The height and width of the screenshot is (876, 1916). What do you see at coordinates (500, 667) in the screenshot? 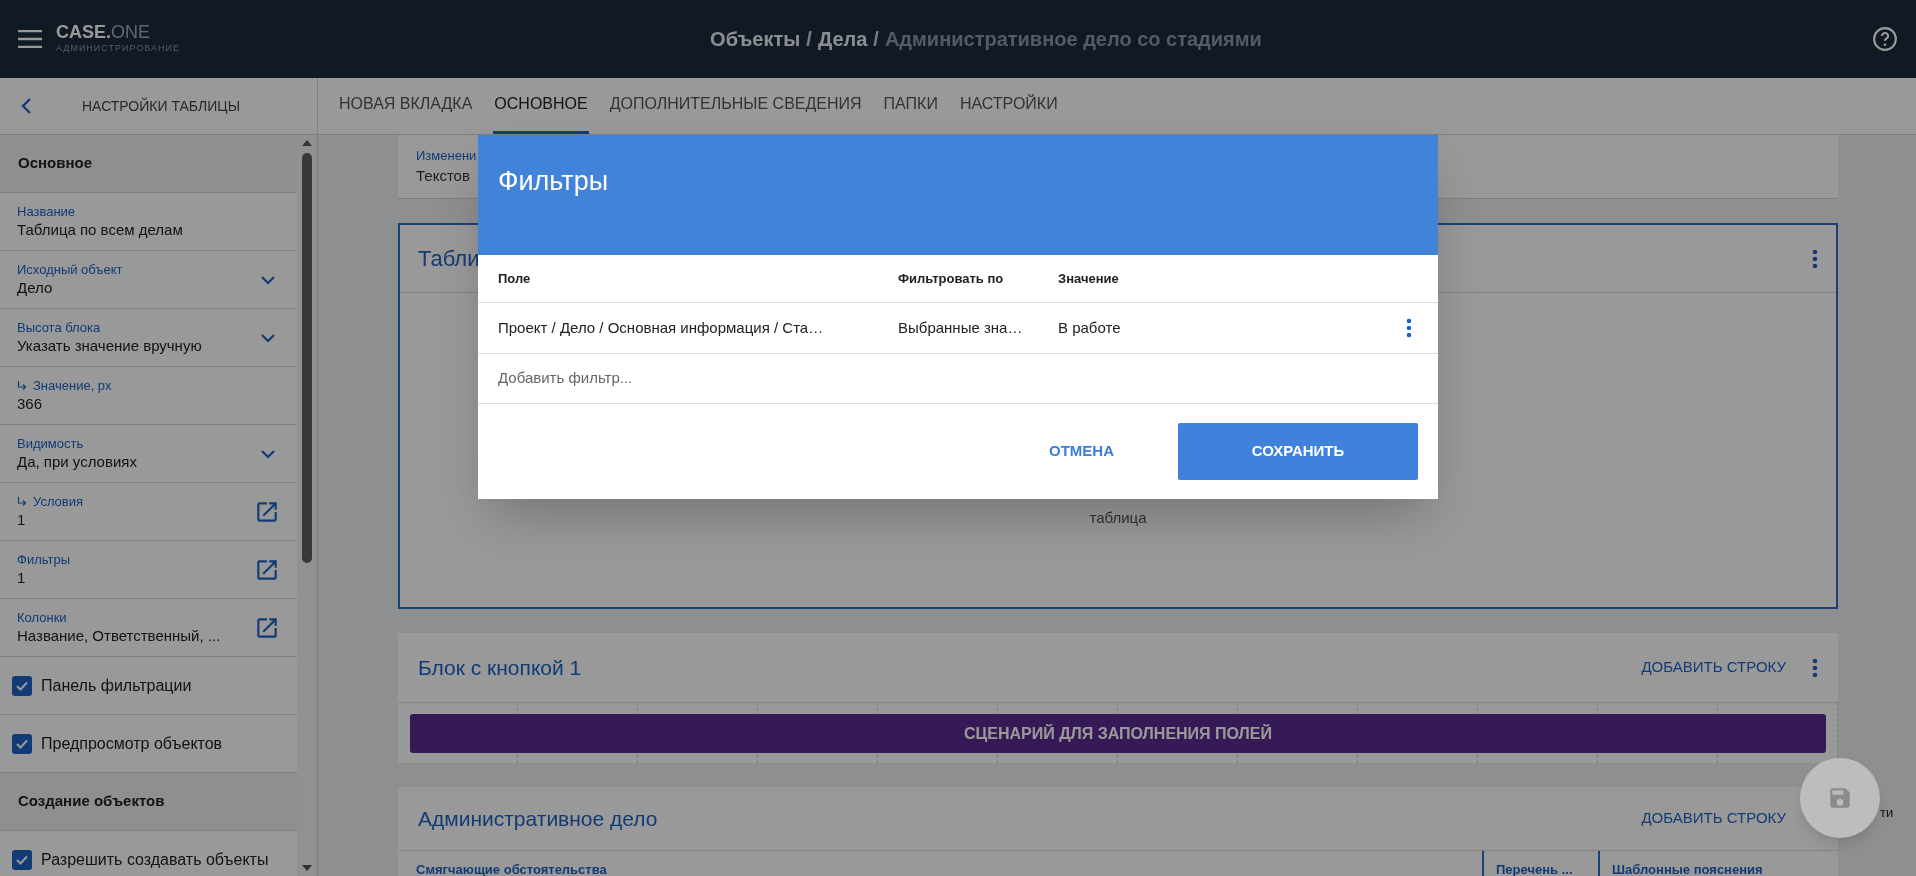
I see `card-title: Блок с кнопкой 1` at bounding box center [500, 667].